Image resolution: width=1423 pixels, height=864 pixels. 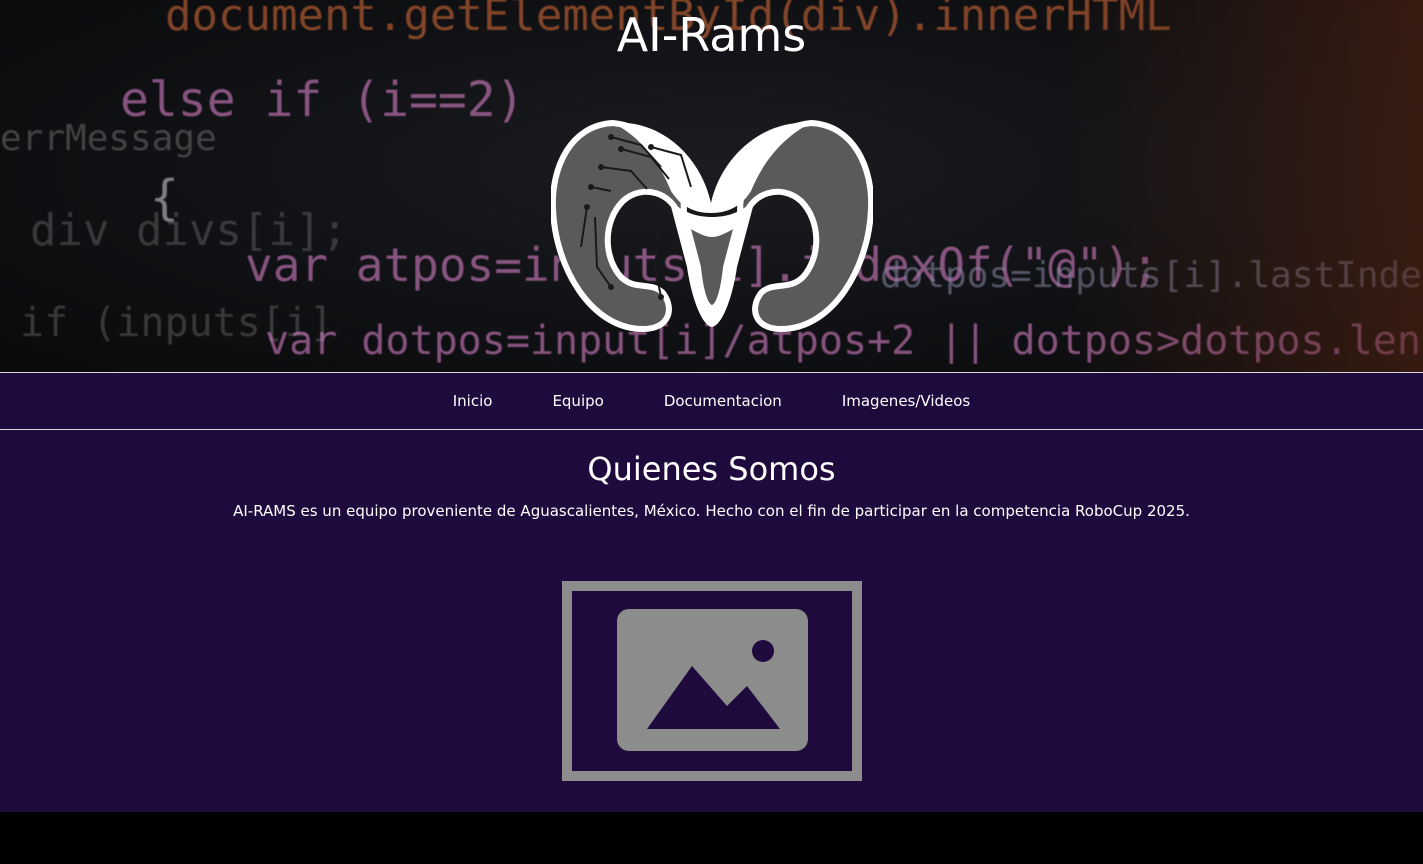 I want to click on site-title: AI-Rams, so click(x=711, y=35).